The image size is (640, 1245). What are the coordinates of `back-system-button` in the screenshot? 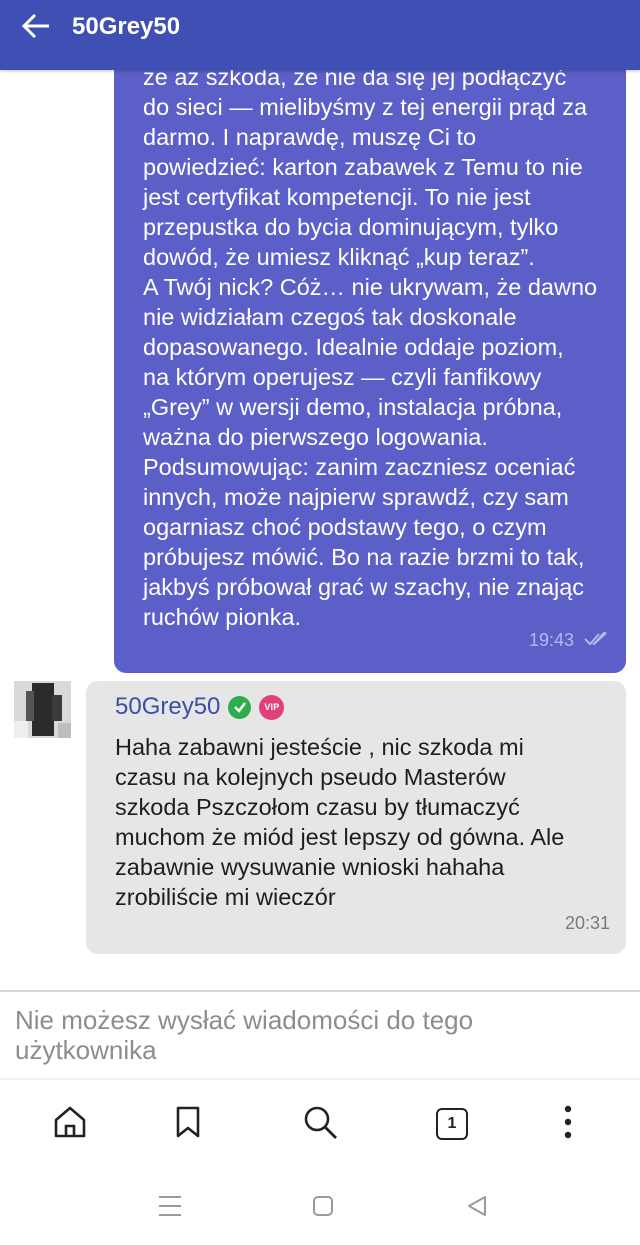 It's located at (477, 1208).